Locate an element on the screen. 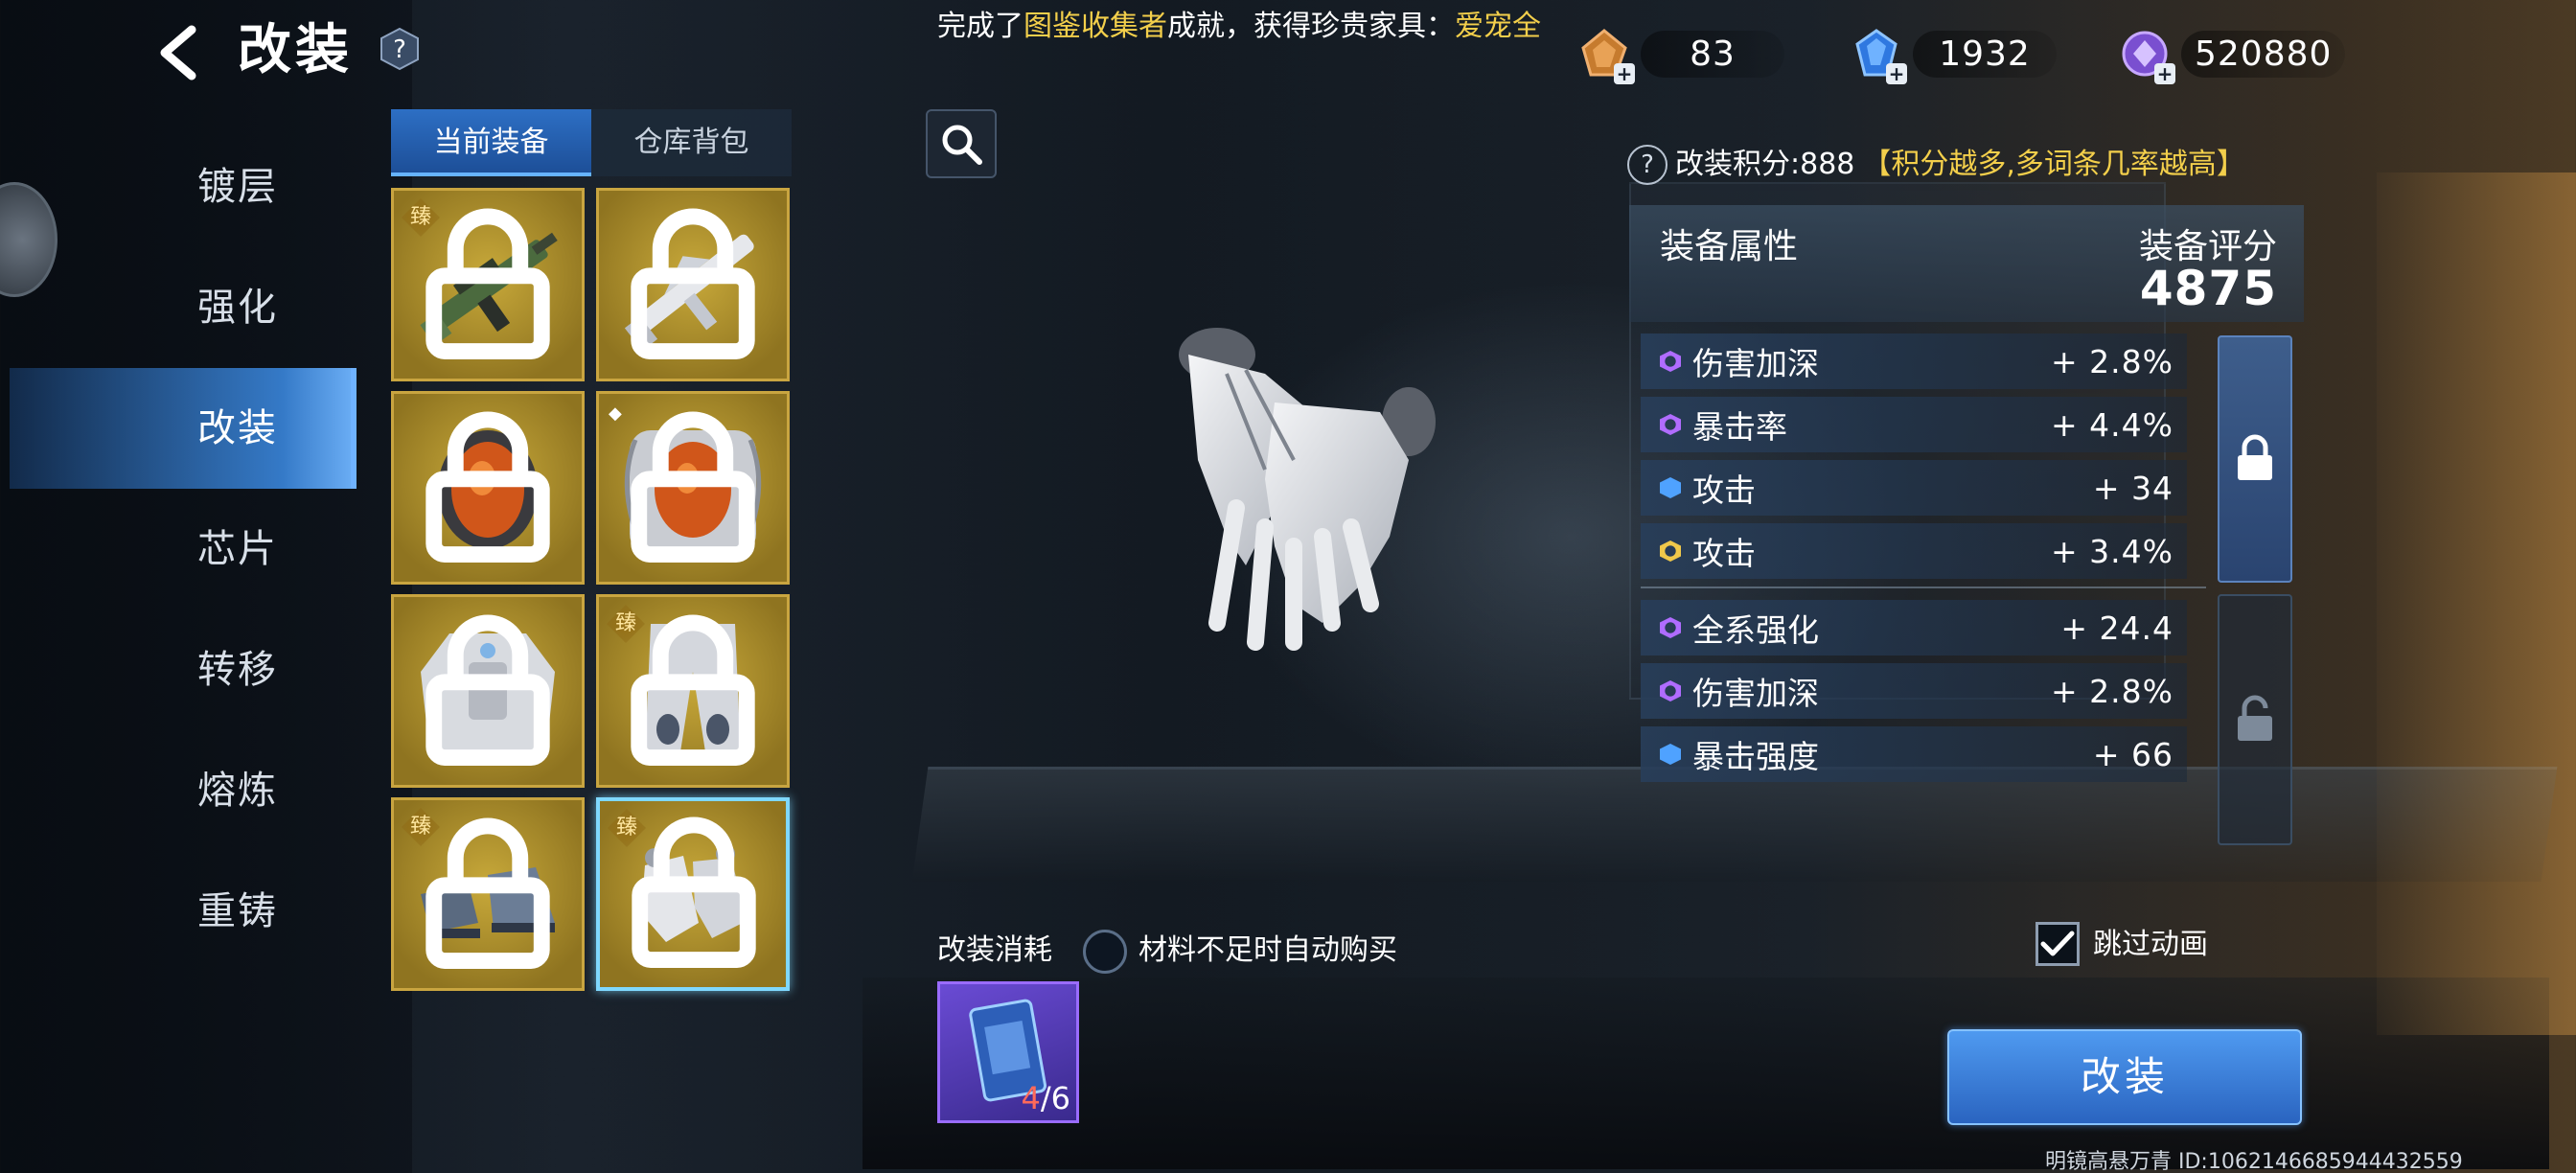  equipment-slot-armor-pants: 臻 is located at coordinates (693, 691).